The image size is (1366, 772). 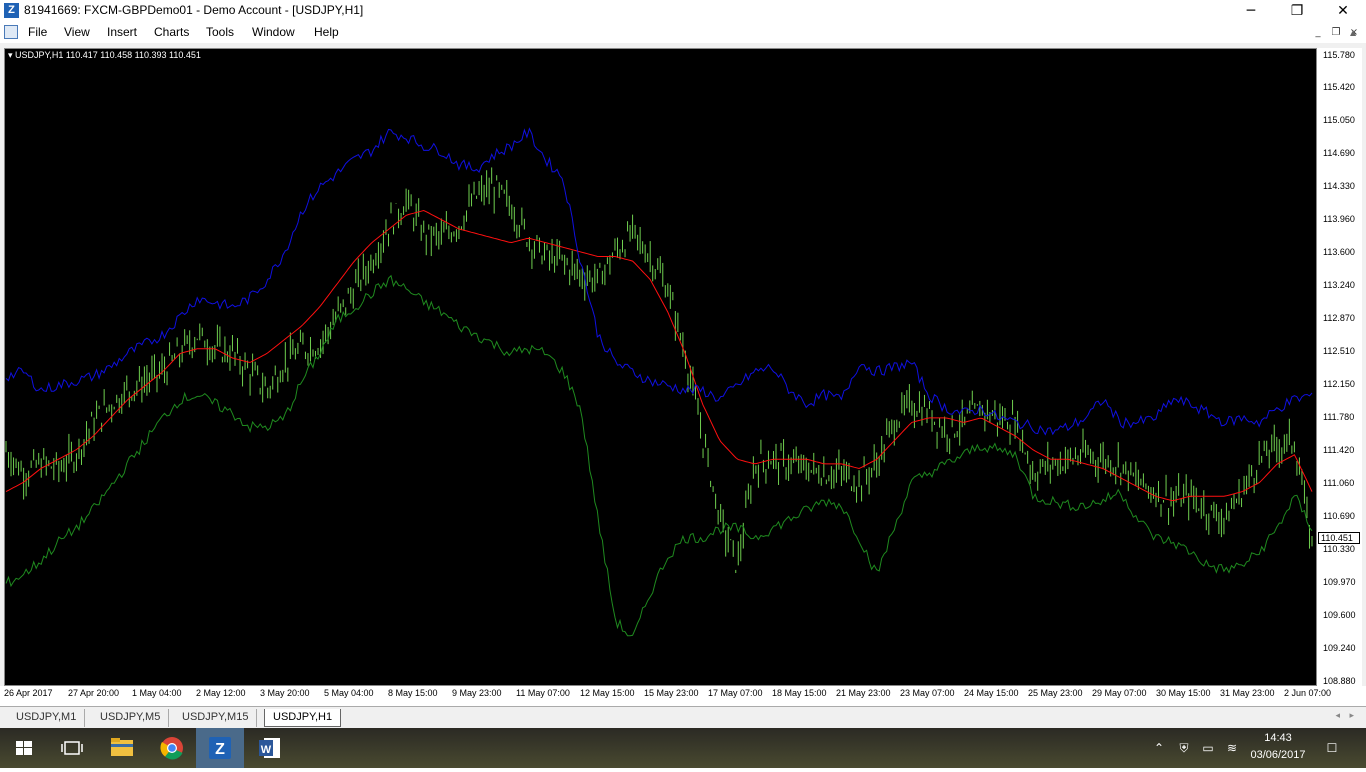 What do you see at coordinates (991, 693) in the screenshot?
I see `time-label: 24 May 15:00` at bounding box center [991, 693].